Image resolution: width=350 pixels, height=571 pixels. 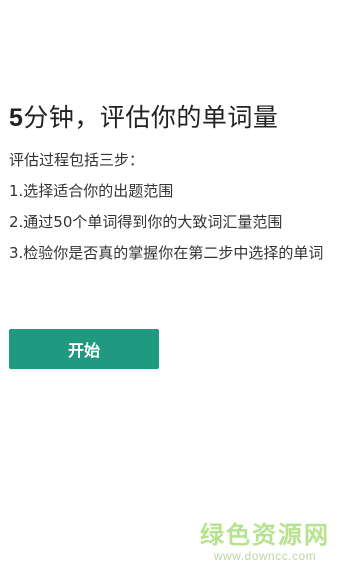 What do you see at coordinates (151, 117) in the screenshot?
I see `title-text: 分钟，评估你的单词量` at bounding box center [151, 117].